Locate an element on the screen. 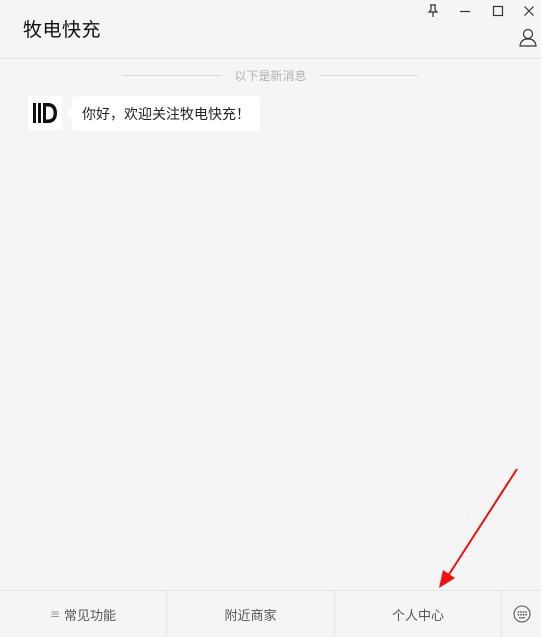 The image size is (541, 637). close-icon is located at coordinates (529, 11).